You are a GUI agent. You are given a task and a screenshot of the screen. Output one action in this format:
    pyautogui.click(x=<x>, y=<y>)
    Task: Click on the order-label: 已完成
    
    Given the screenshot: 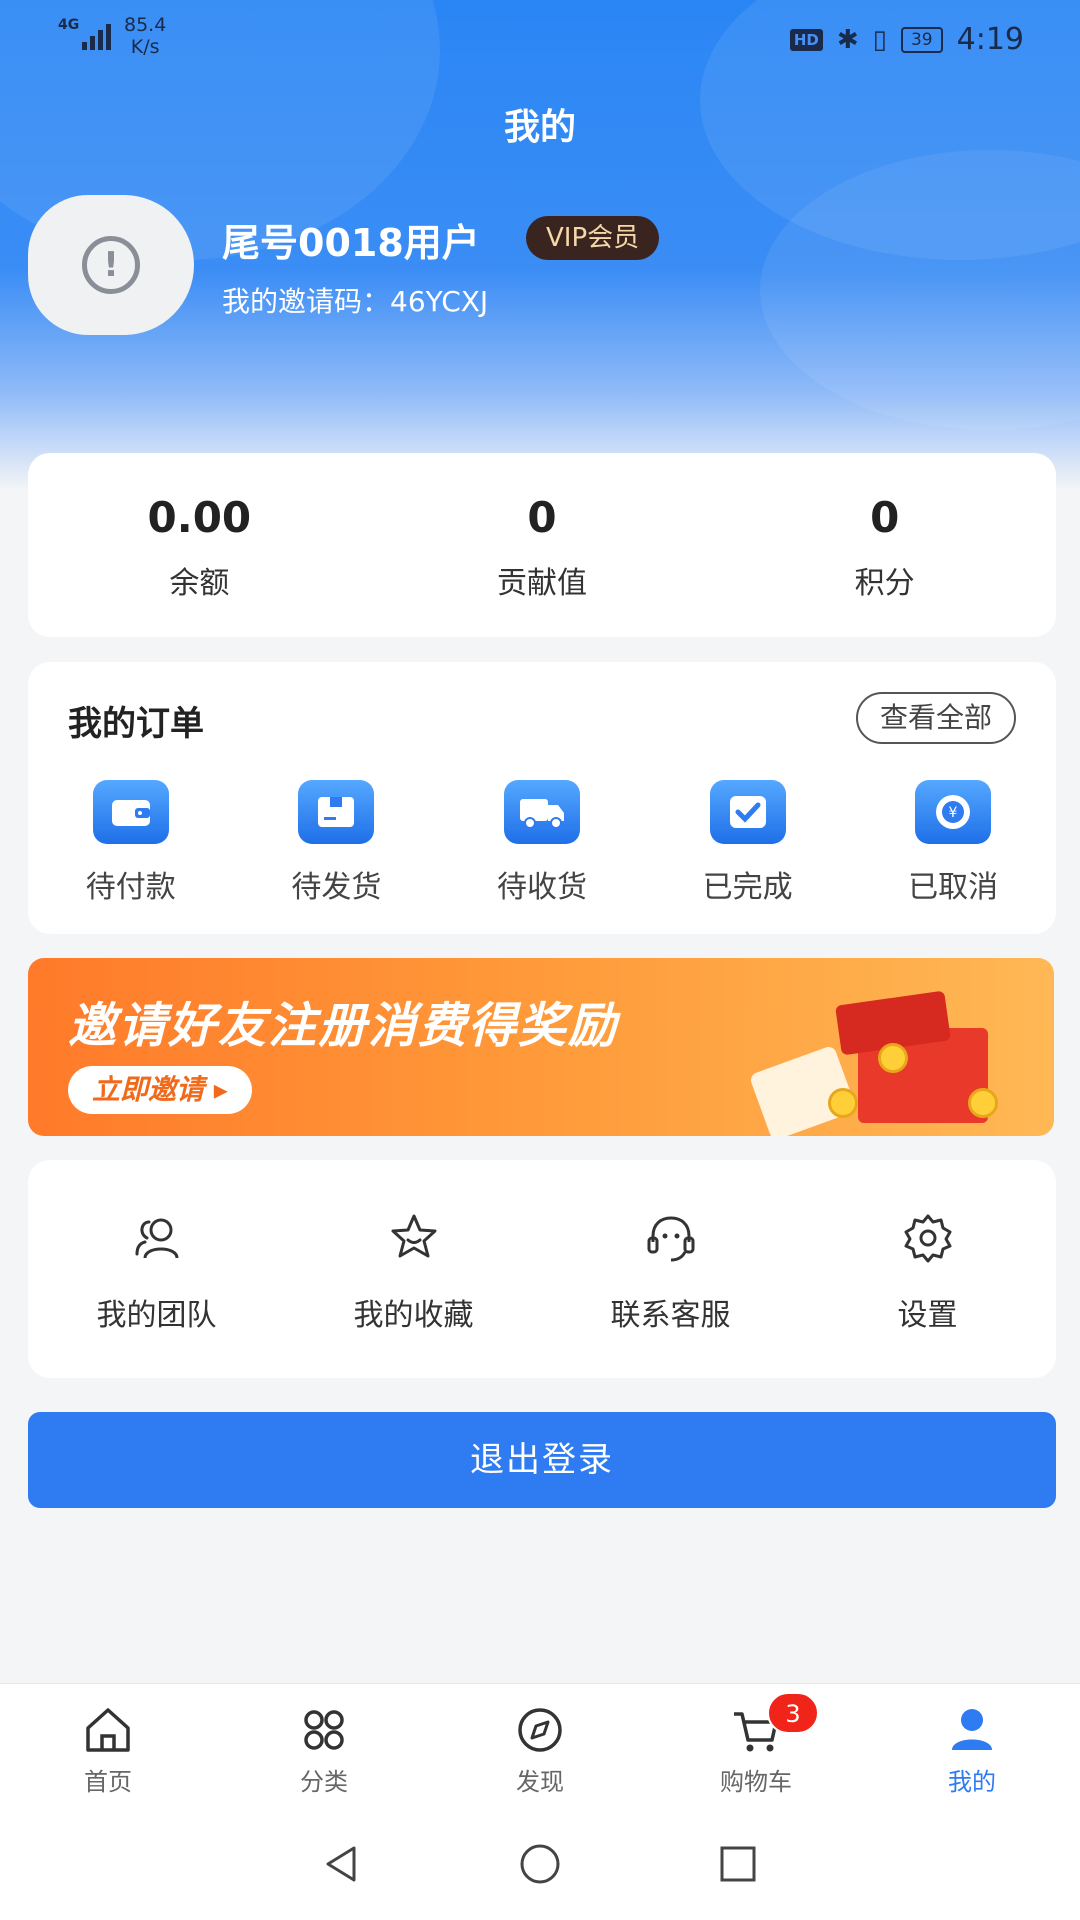 What is the action you would take?
    pyautogui.click(x=747, y=887)
    